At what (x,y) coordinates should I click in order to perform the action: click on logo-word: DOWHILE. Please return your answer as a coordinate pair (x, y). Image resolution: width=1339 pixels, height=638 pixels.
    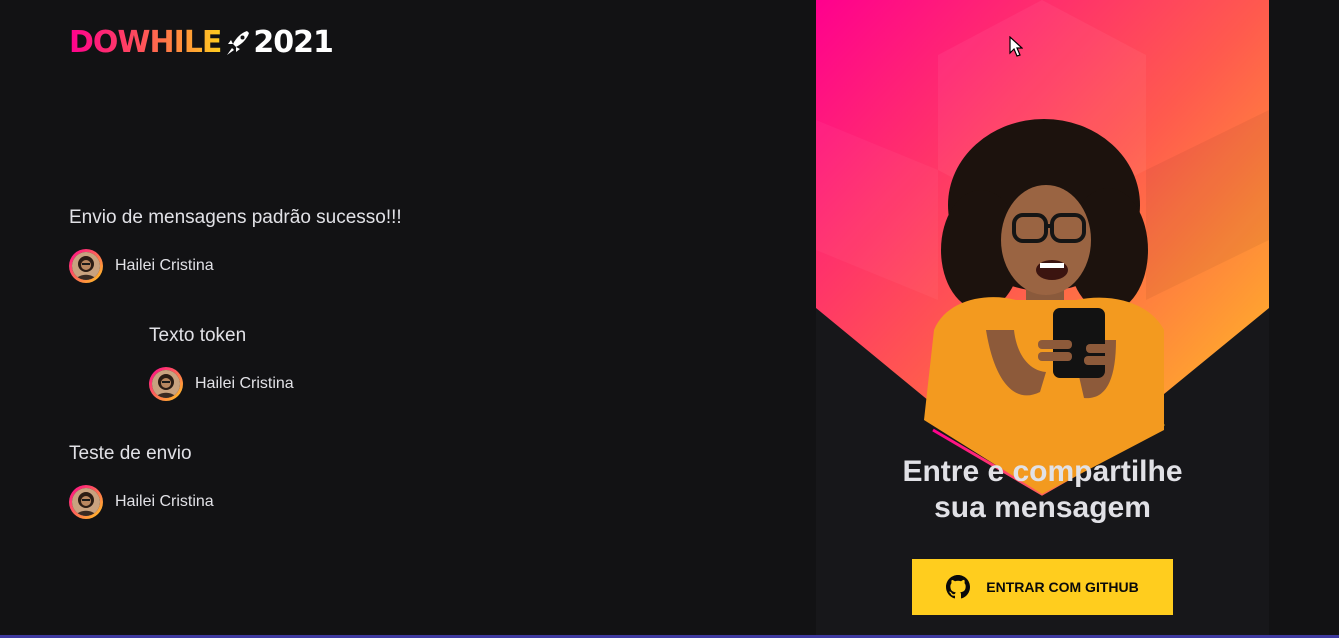
    Looking at the image, I should click on (145, 42).